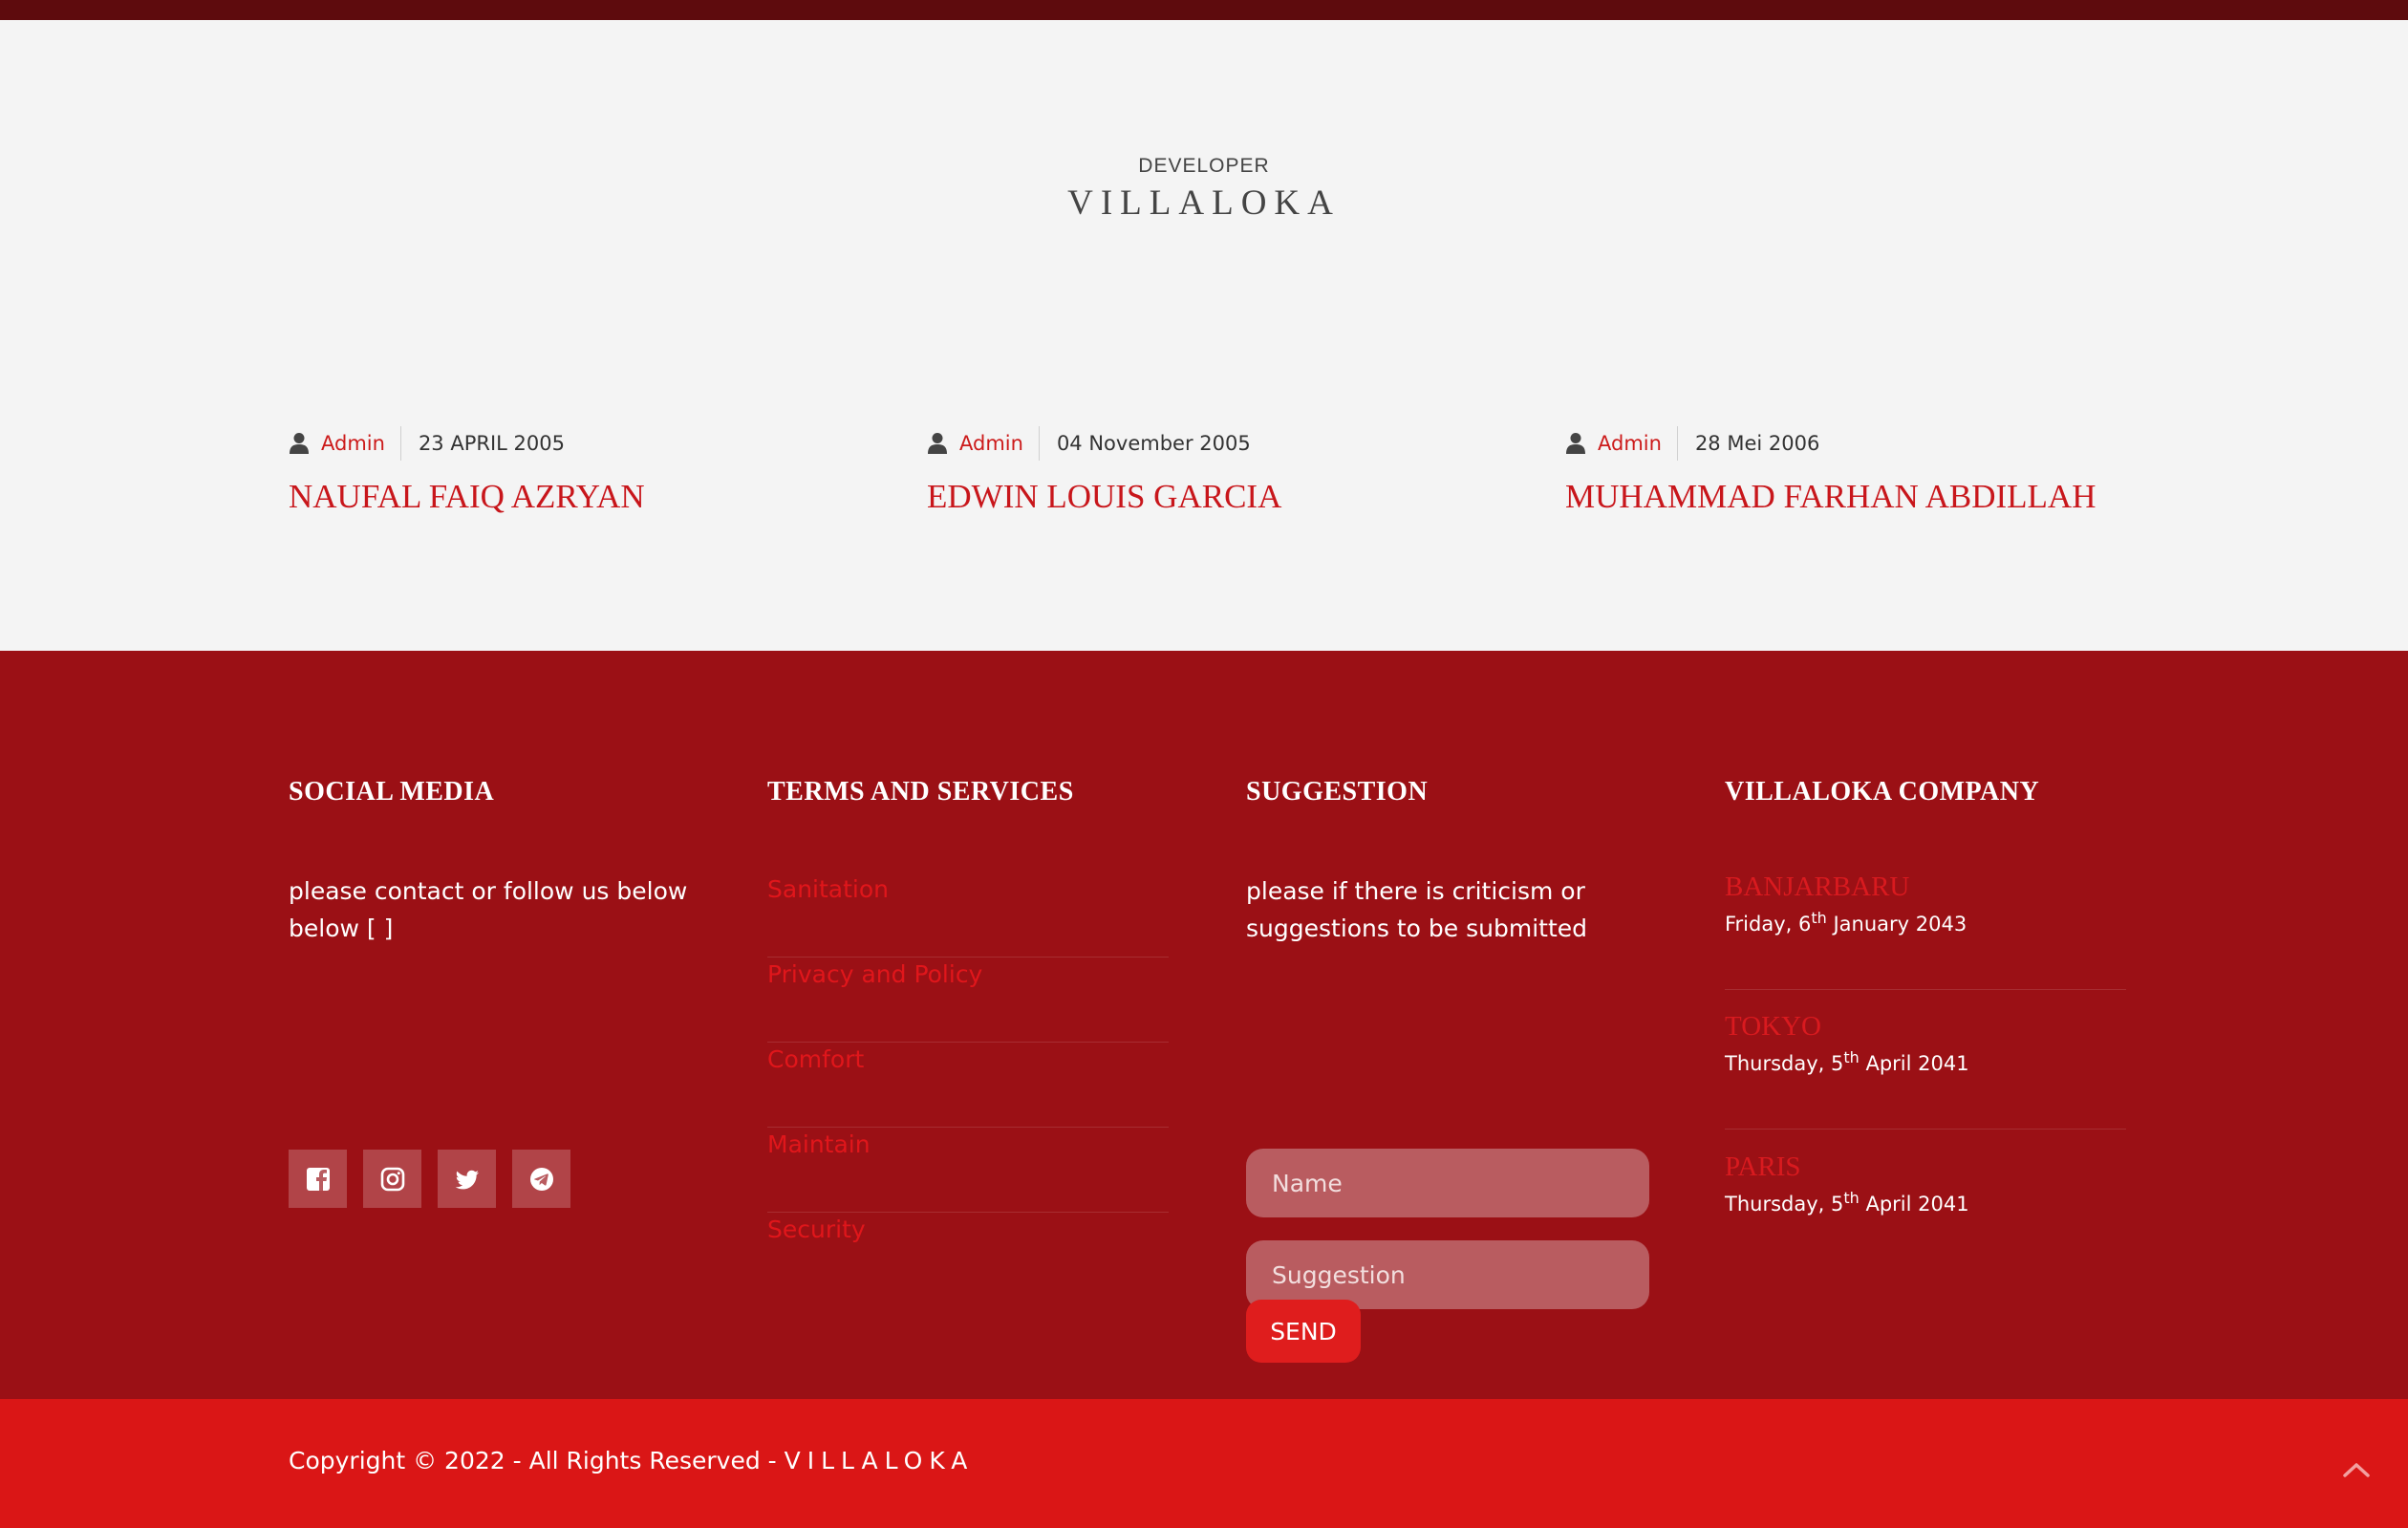  I want to click on developer-name: NAUFAL FAIQ AZRYAN, so click(467, 497).